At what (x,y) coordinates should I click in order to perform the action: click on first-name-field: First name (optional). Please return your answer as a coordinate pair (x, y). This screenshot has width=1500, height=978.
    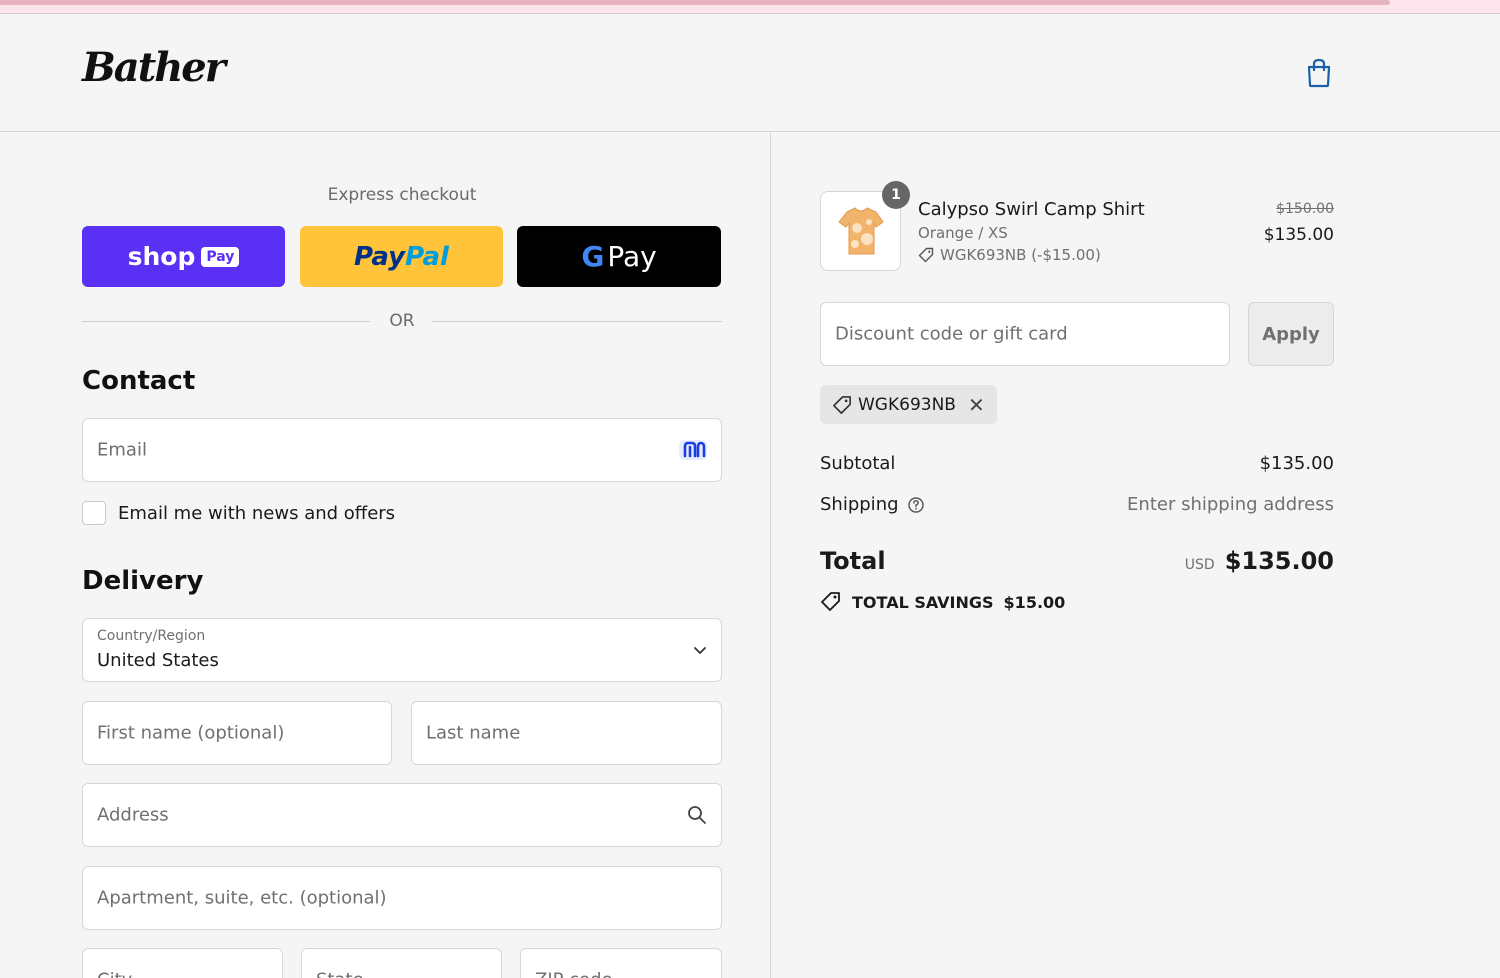
    Looking at the image, I should click on (237, 733).